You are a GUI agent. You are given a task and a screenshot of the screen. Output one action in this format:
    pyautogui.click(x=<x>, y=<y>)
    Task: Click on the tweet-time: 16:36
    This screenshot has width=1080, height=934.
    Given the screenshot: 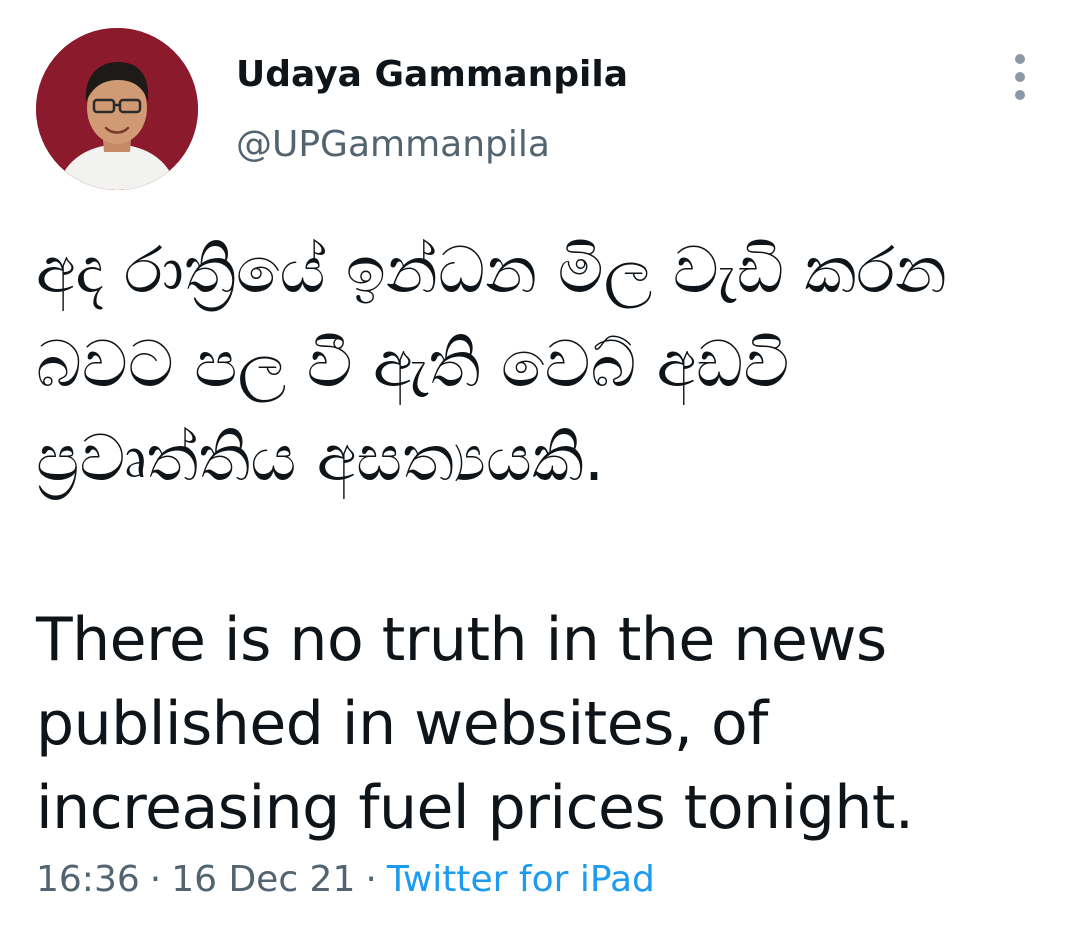 What is the action you would take?
    pyautogui.click(x=88, y=879)
    